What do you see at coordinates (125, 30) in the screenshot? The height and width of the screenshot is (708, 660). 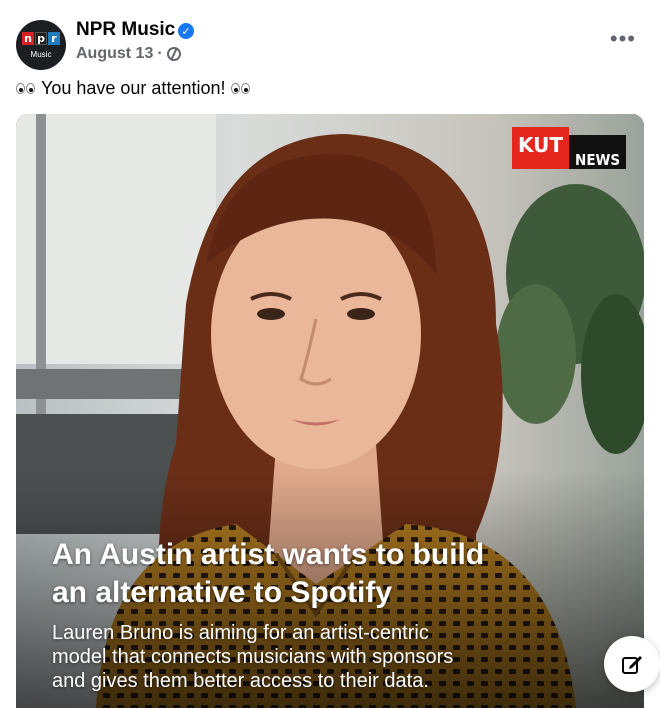 I see `page-name: NPR Music` at bounding box center [125, 30].